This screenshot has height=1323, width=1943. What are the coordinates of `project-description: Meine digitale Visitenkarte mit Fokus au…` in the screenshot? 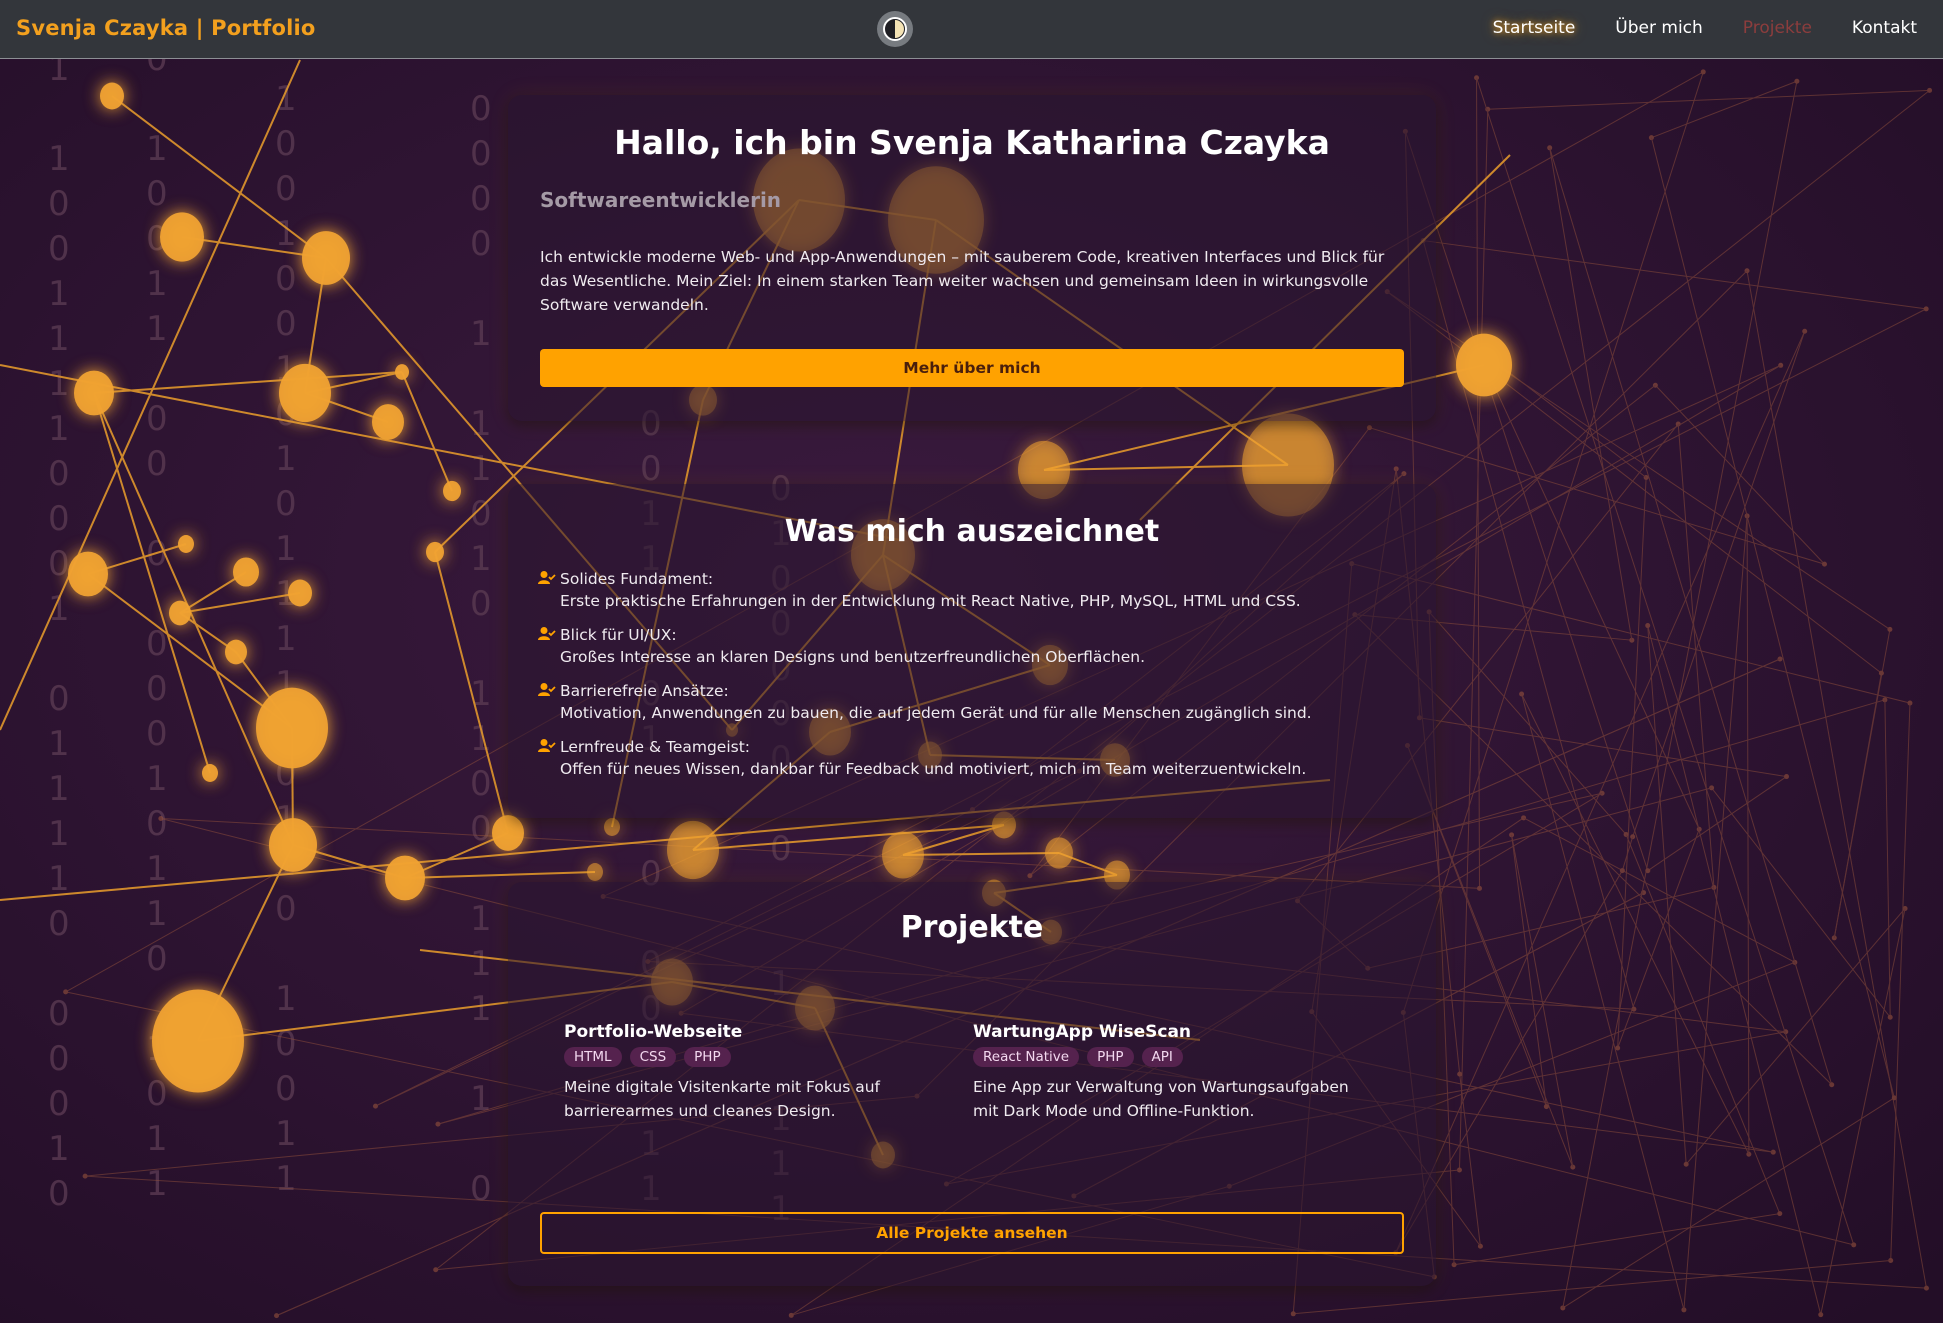 It's located at (722, 1099).